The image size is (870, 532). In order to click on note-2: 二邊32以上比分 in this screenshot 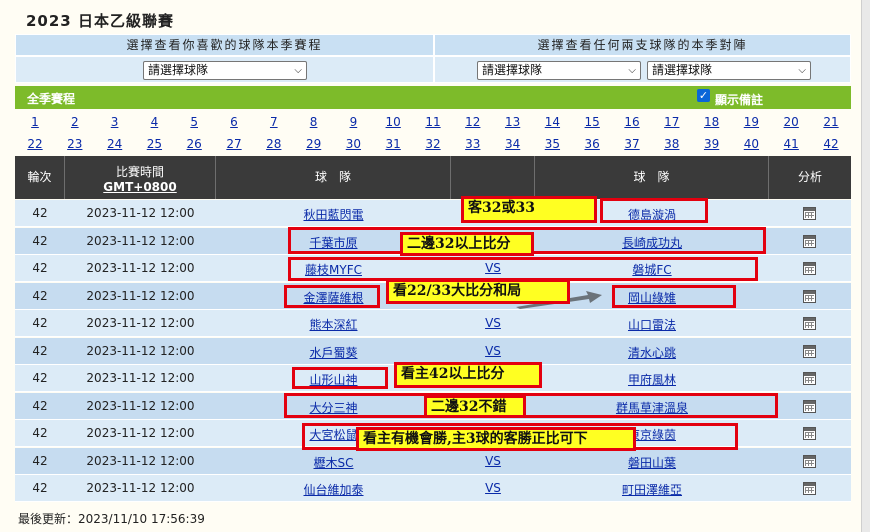, I will do `click(467, 244)`.